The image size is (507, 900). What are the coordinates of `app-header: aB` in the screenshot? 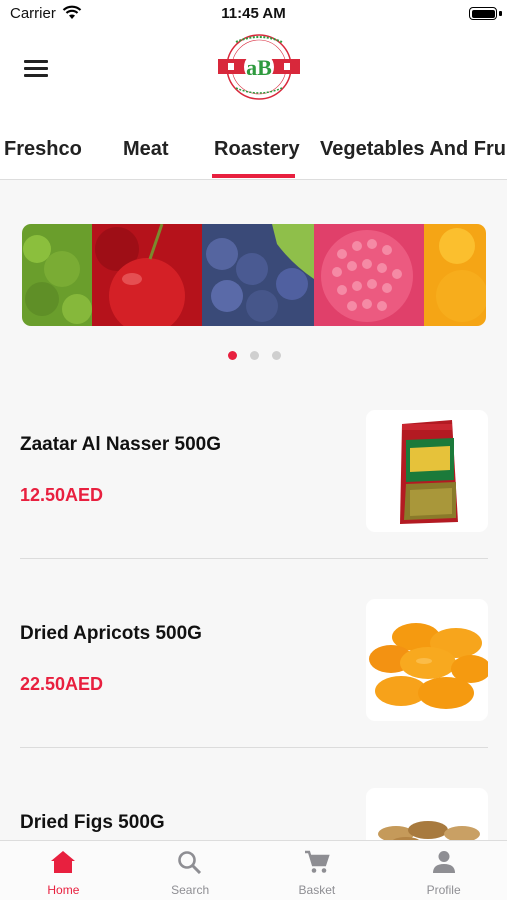 It's located at (253, 70).